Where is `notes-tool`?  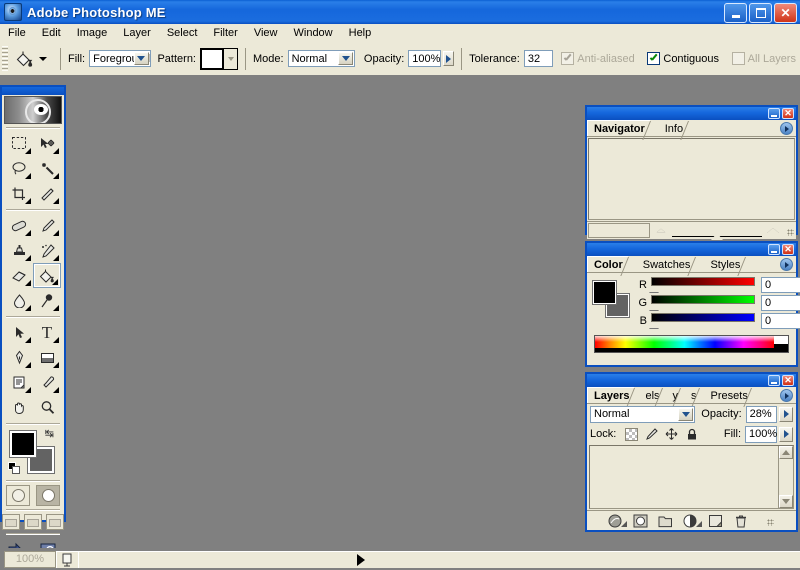
notes-tool is located at coordinates (19, 382).